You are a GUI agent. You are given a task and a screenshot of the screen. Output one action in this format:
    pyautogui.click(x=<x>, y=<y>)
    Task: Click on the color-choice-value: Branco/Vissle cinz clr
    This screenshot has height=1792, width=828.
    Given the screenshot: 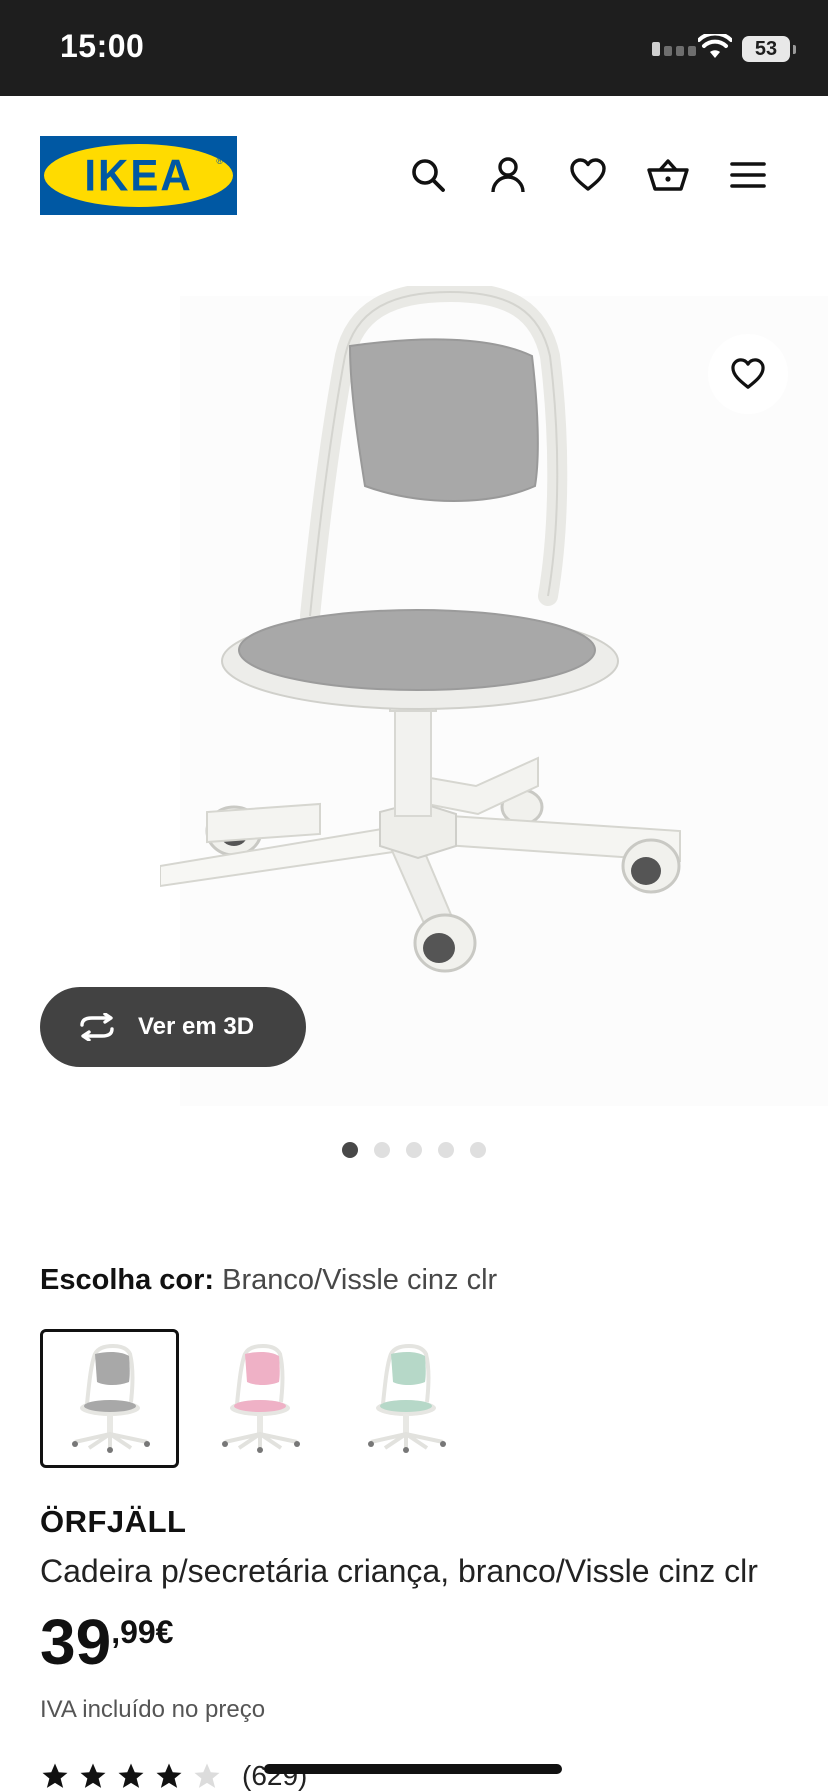 What is the action you would take?
    pyautogui.click(x=360, y=1280)
    